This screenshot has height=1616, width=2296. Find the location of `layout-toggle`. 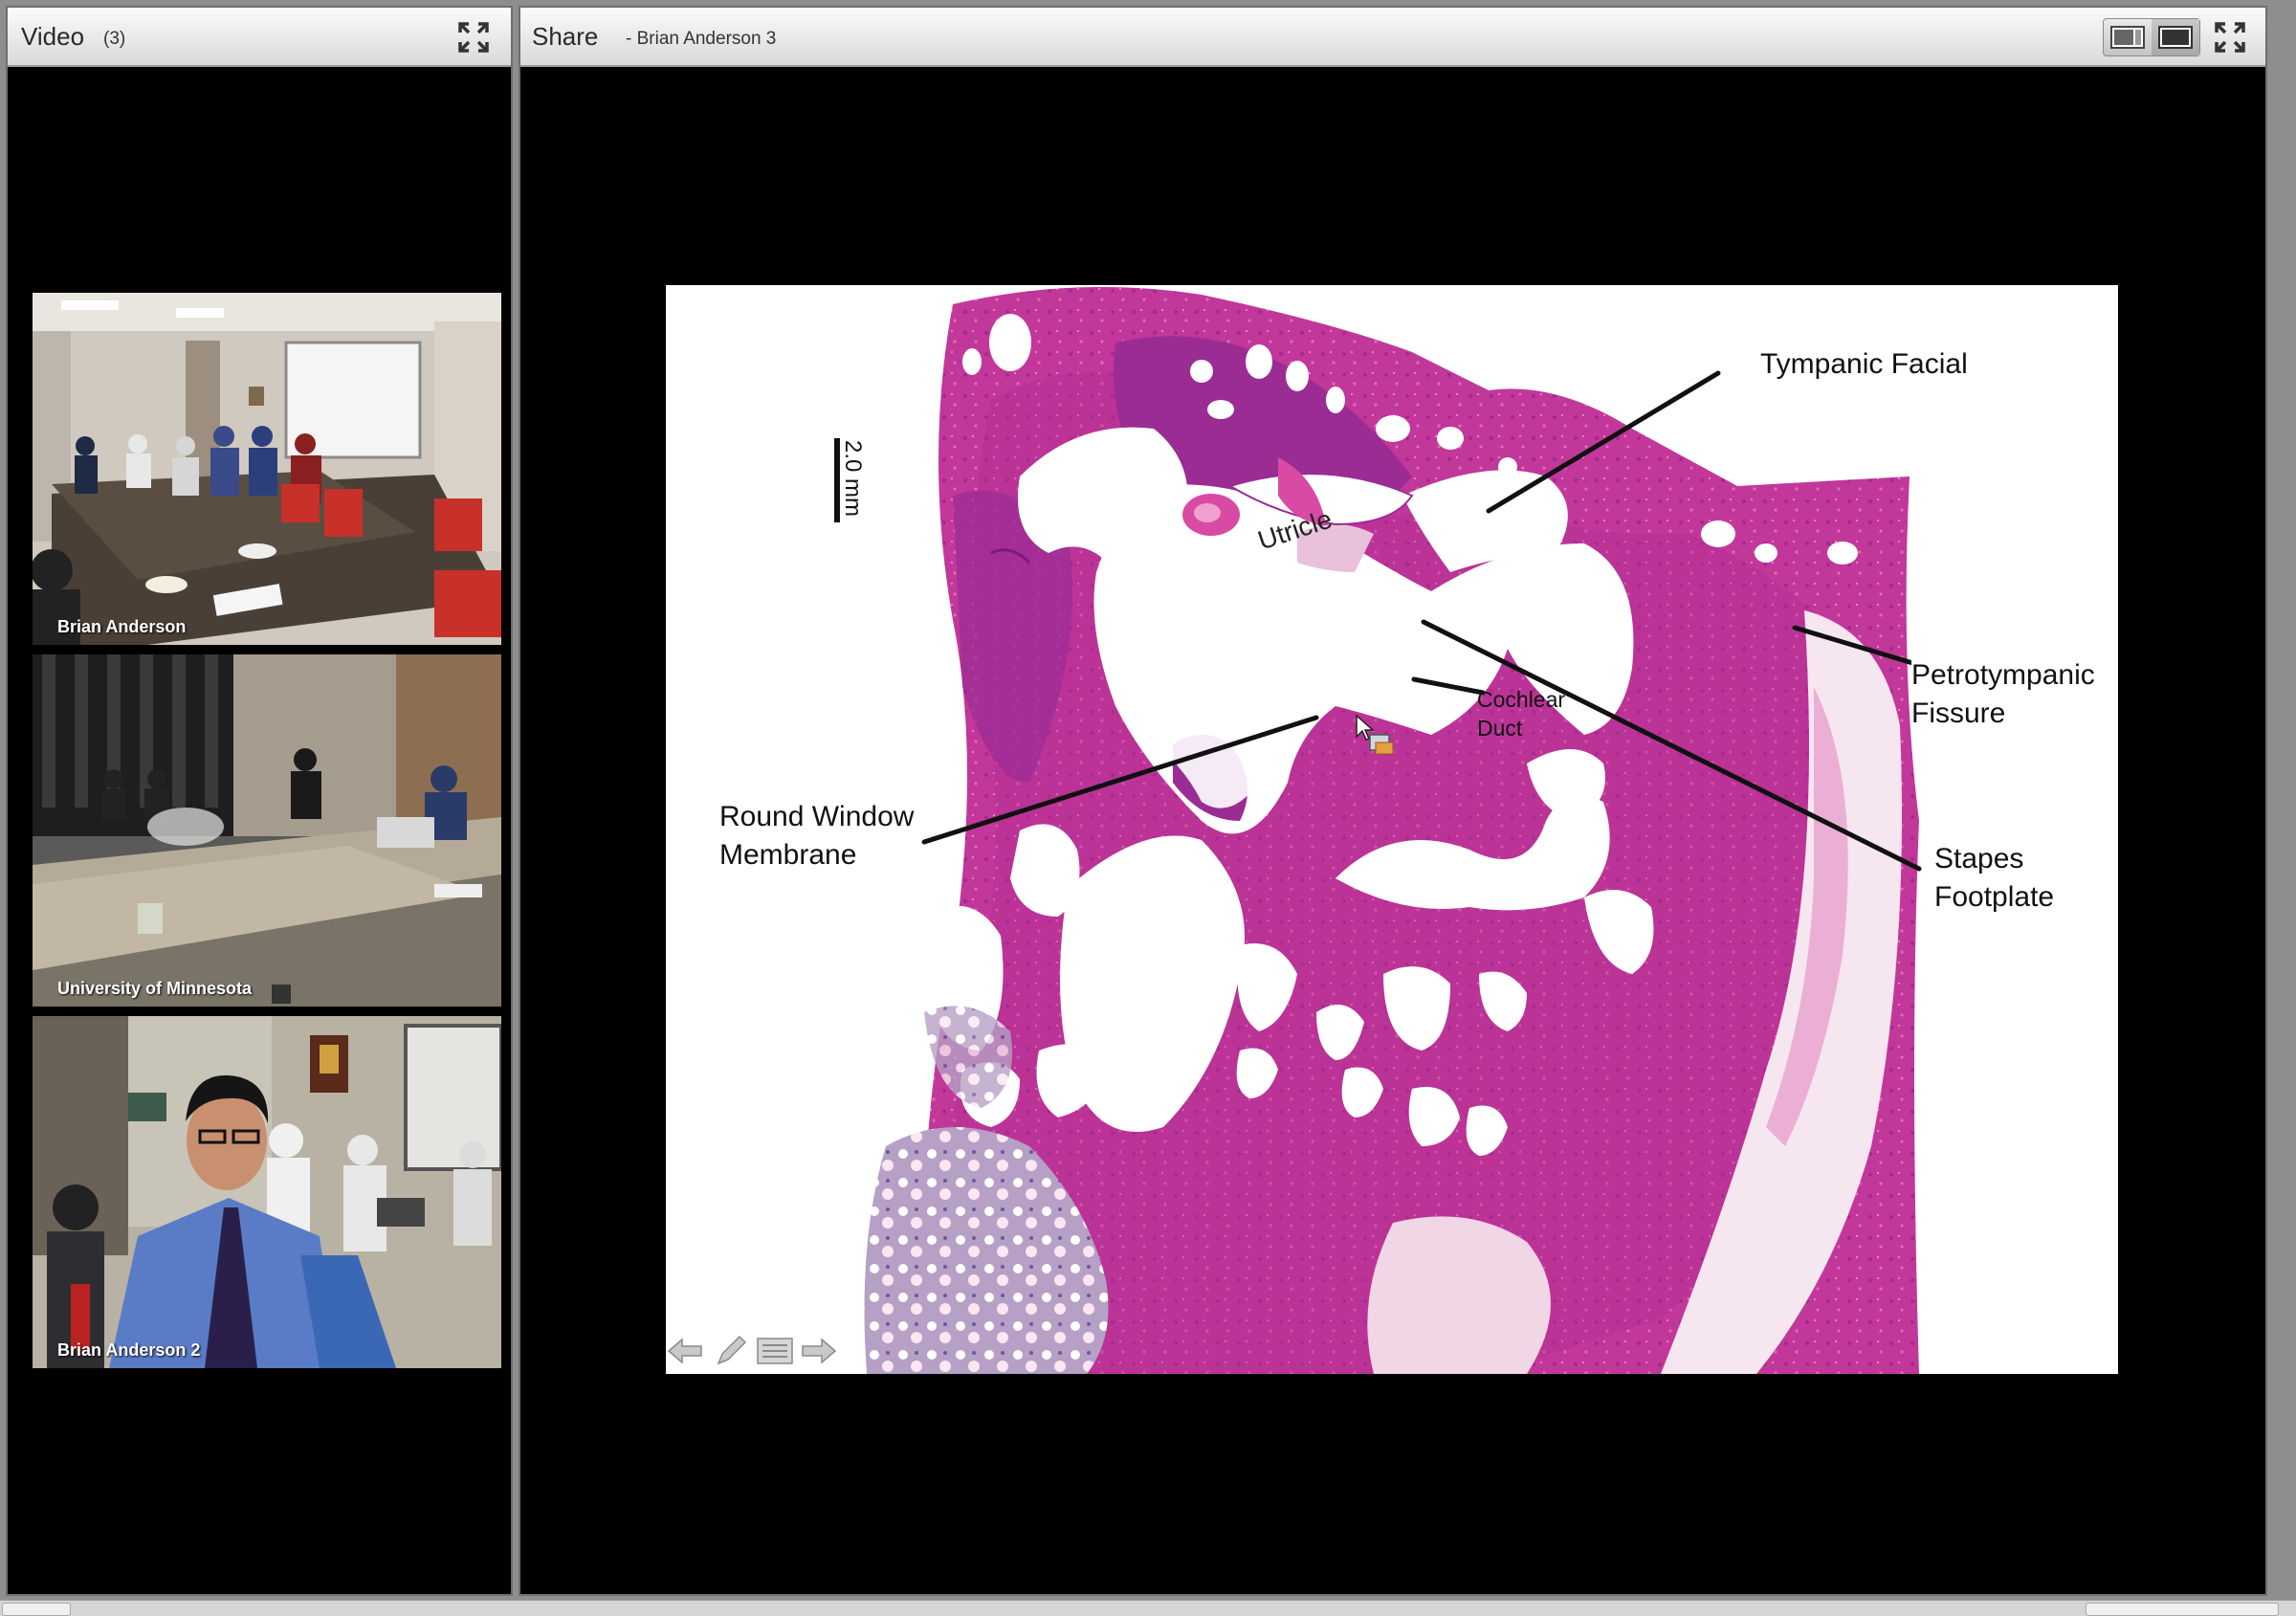

layout-toggle is located at coordinates (2151, 37).